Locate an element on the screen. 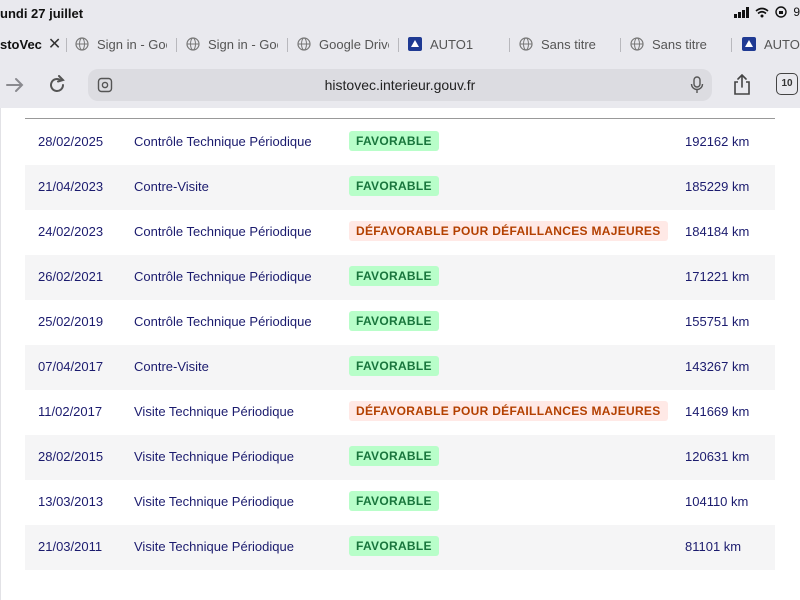 Image resolution: width=800 pixels, height=600 pixels. browser-toolbar: histovec.interieur.gouv.fr 10 is located at coordinates (400, 85).